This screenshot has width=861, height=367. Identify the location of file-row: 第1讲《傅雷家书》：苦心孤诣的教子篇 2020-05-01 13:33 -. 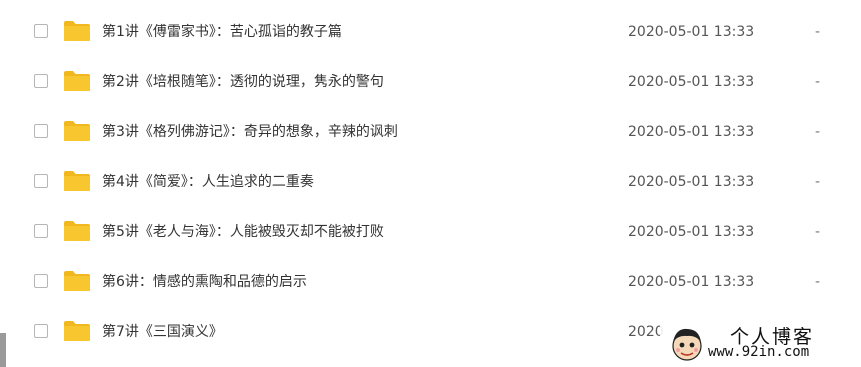
(430, 32).